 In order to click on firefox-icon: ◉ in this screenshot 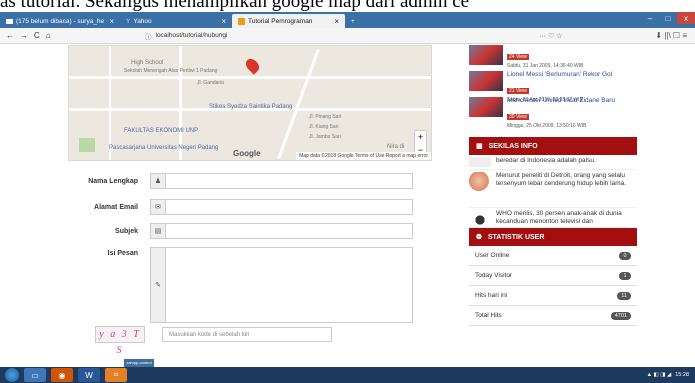, I will do `click(62, 375)`.